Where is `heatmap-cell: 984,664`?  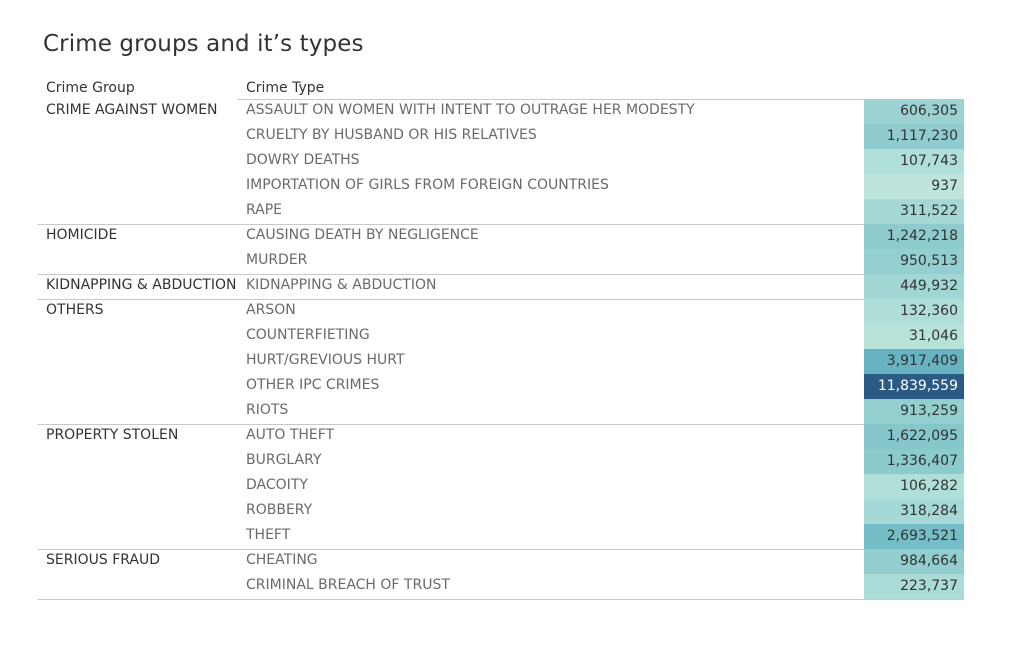
heatmap-cell: 984,664 is located at coordinates (914, 561).